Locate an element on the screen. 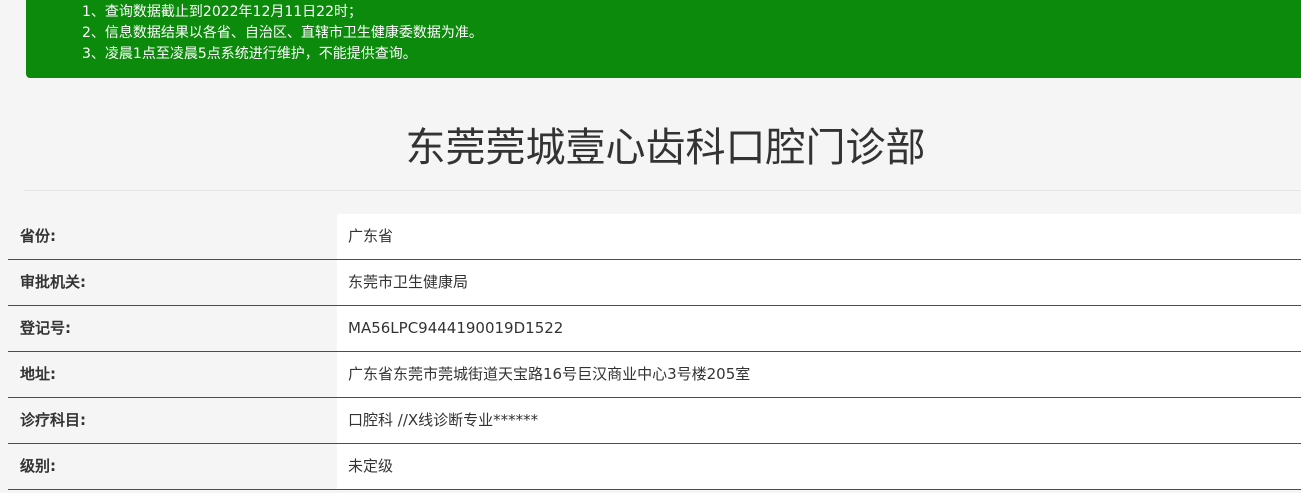 This screenshot has width=1301, height=493. notice-line: 1、查询数据截止到2022年12月11日22时； is located at coordinates (222, 12).